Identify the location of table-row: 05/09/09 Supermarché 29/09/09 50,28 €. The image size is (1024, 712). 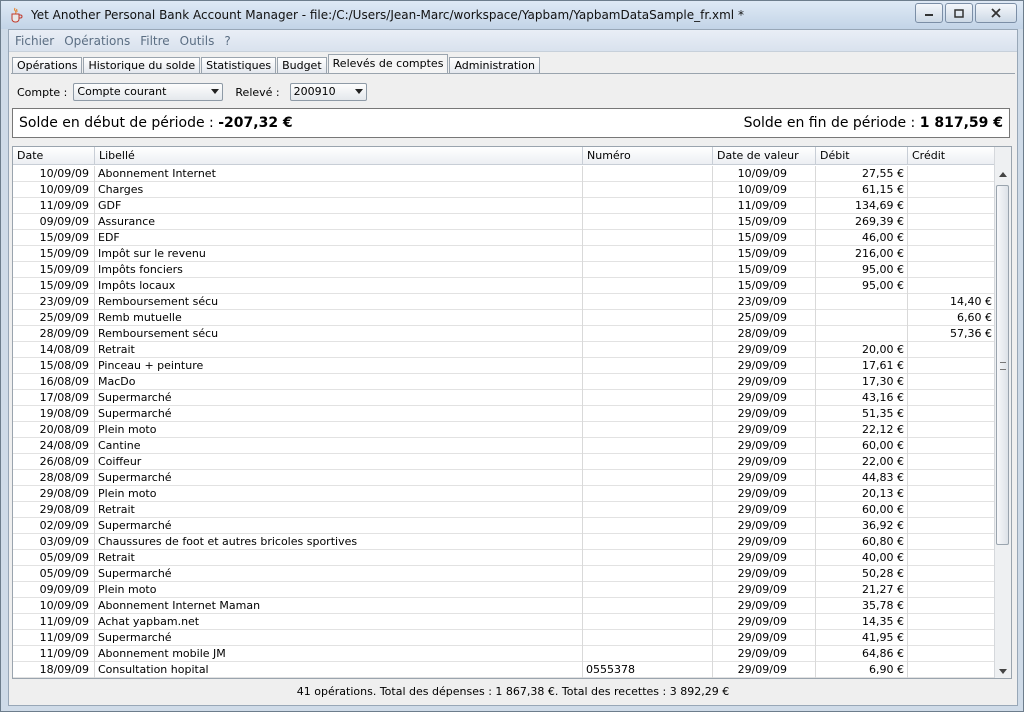
(504, 574).